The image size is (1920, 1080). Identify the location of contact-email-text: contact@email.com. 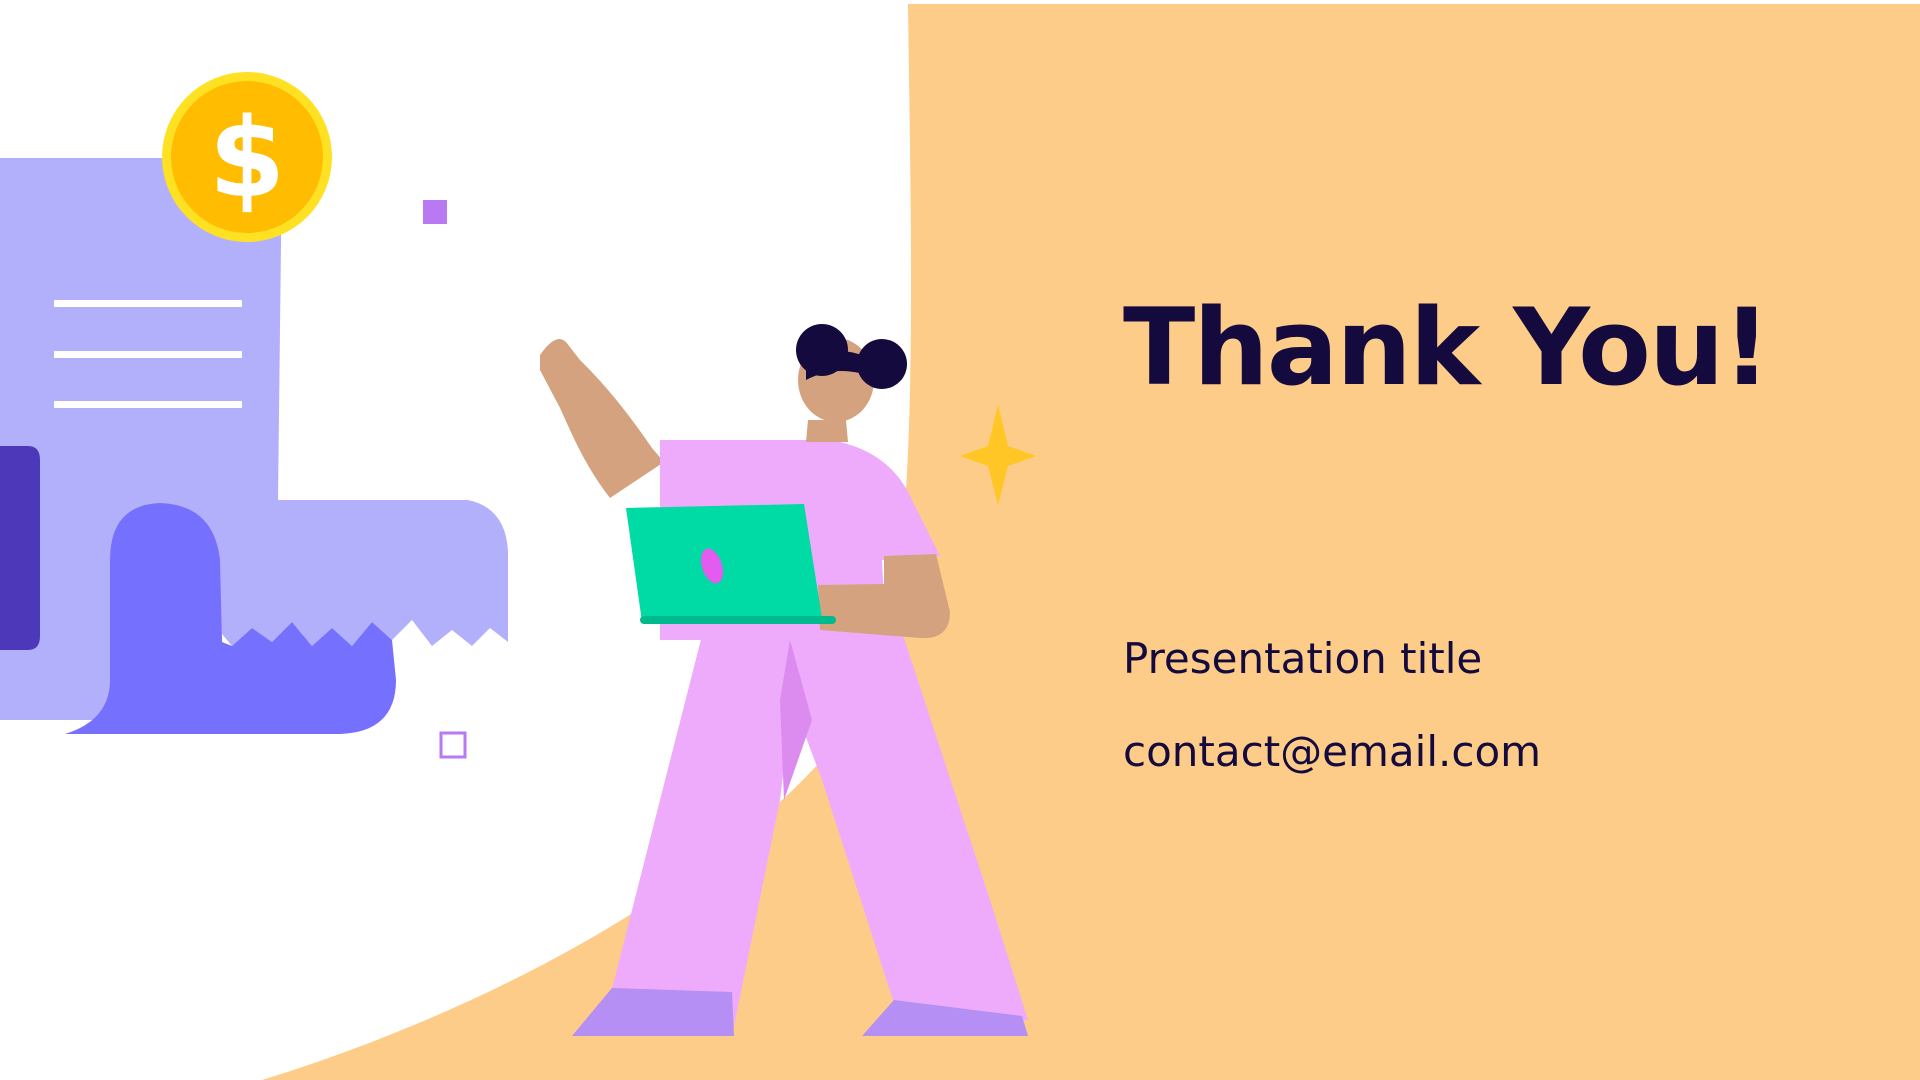
(1332, 751).